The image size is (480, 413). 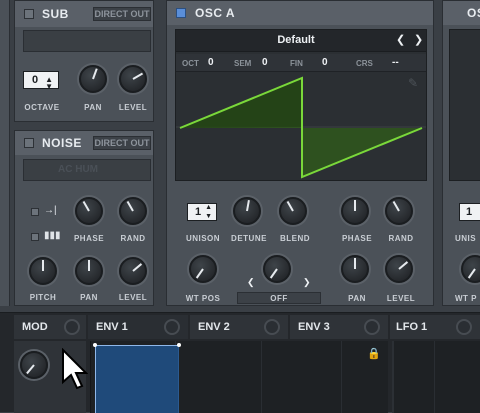 I want to click on noise-pan-label: PAN, so click(x=89, y=297).